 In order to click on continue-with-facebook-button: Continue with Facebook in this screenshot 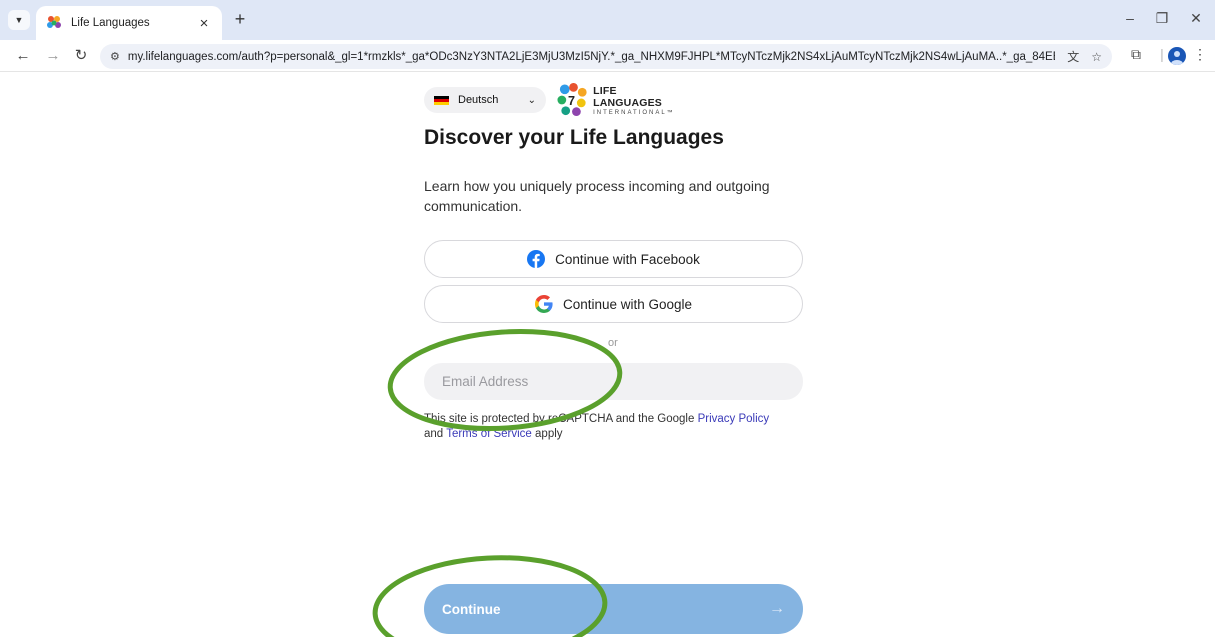, I will do `click(613, 259)`.